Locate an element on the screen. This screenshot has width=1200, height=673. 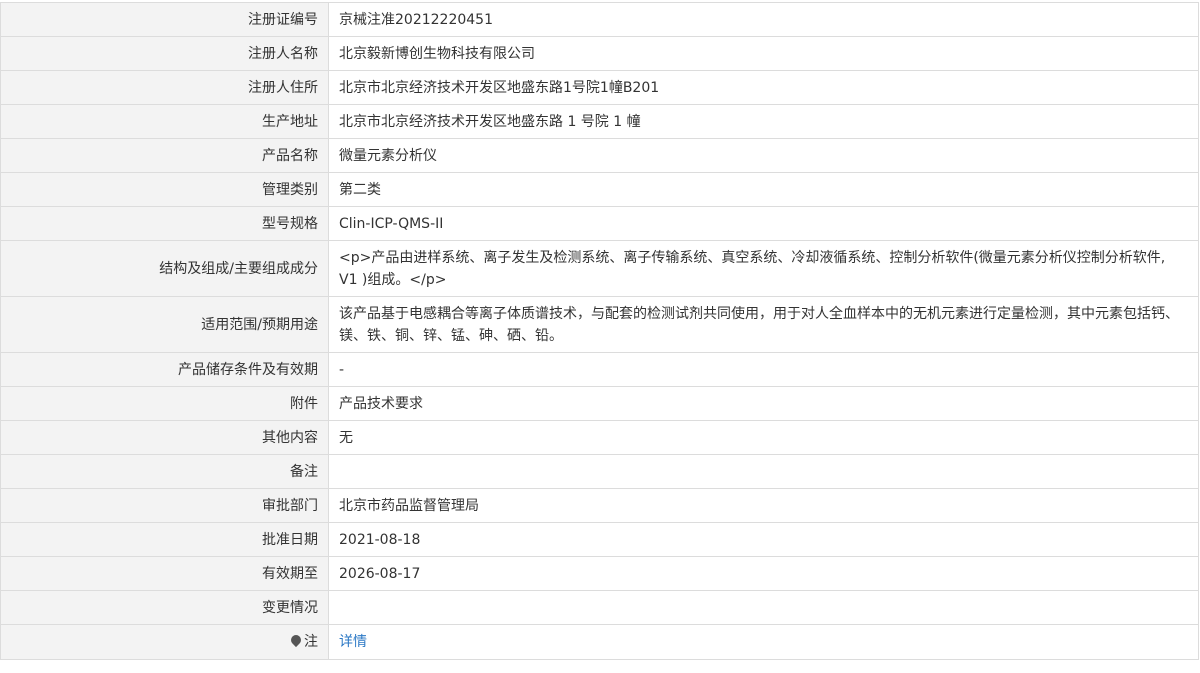
row-valid-until: 有效期至 2026-08-17 is located at coordinates (599, 573).